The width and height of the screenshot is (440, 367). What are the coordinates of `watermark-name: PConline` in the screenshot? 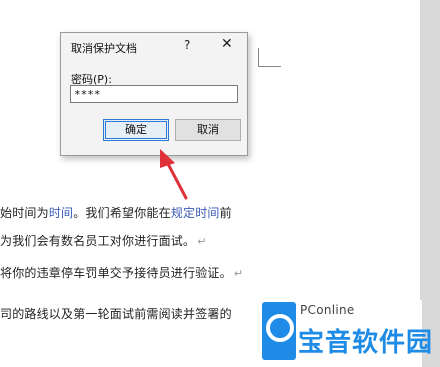 It's located at (327, 310).